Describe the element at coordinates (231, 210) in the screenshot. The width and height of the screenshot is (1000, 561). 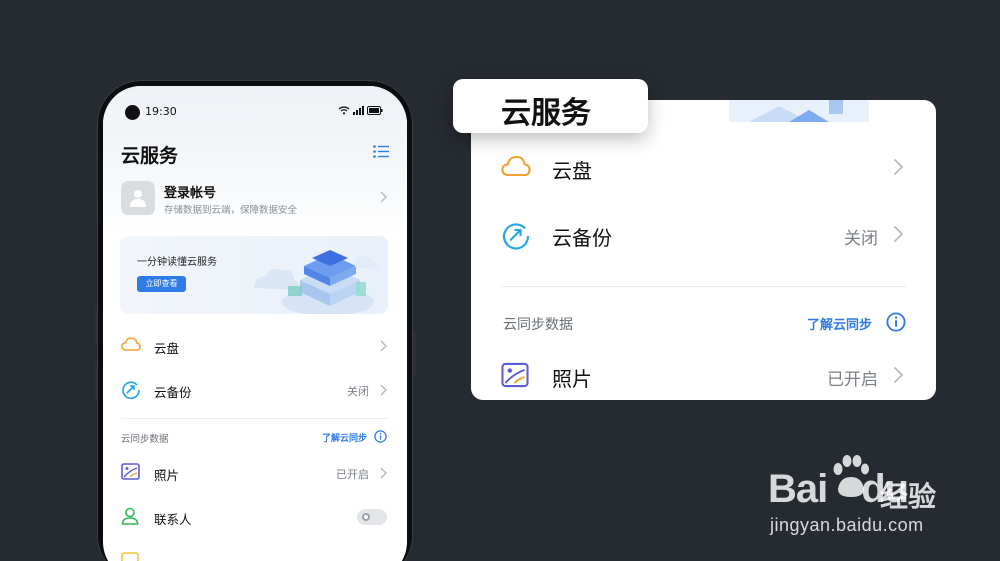
I see `login-subtitle: 存储数据到云端，保障数据安全` at that location.